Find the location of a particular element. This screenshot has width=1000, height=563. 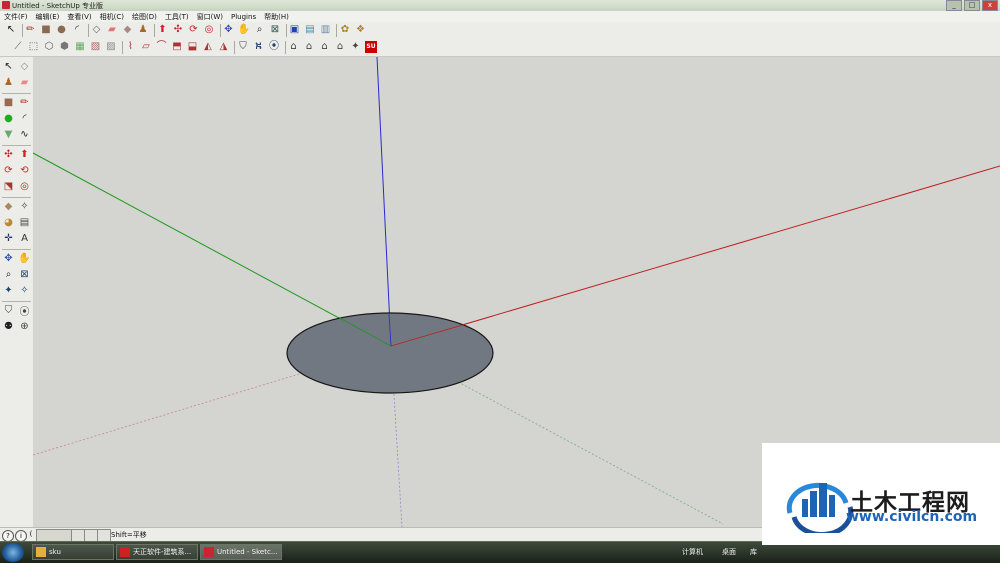

sandbox-contours-icon: ⌇ is located at coordinates (131, 47).